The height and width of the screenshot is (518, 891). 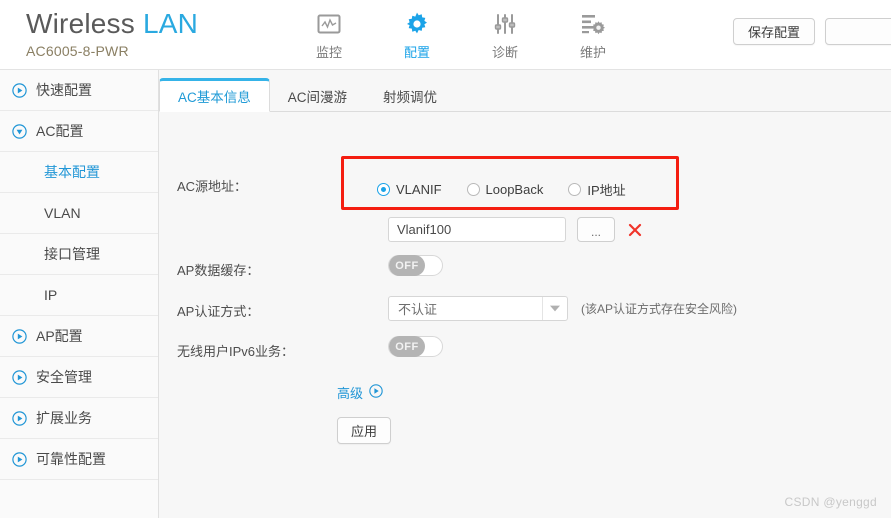 I want to click on nav-item-config: 配置, so click(x=417, y=35).